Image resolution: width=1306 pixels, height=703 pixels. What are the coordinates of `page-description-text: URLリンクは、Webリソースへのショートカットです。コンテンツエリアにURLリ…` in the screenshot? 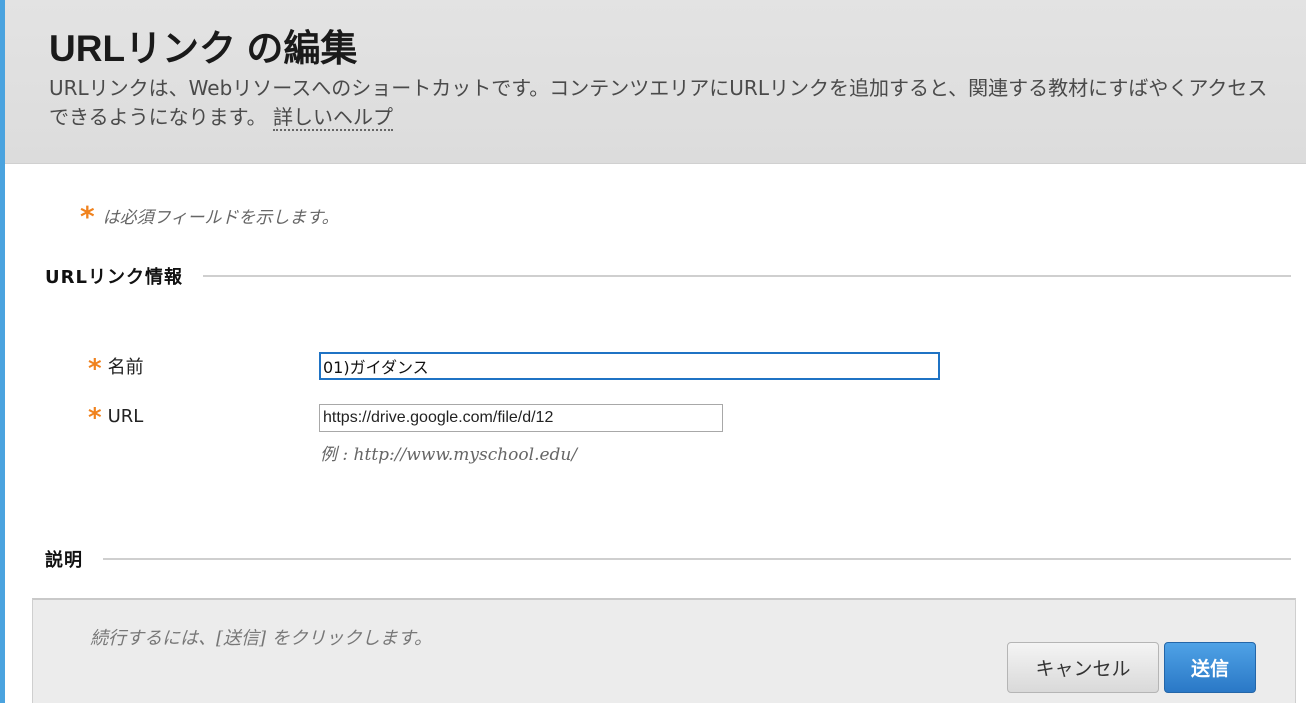 It's located at (658, 102).